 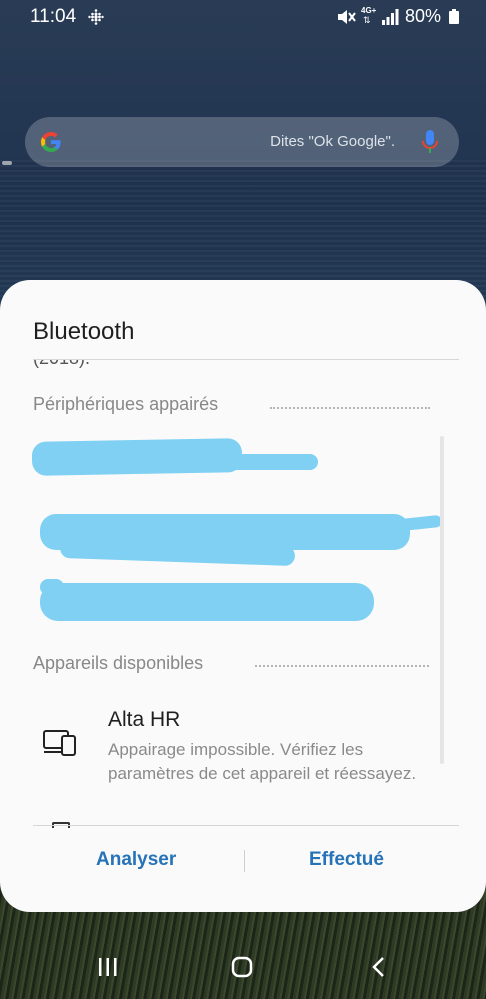 What do you see at coordinates (246, 825) in the screenshot?
I see `buttons-divider` at bounding box center [246, 825].